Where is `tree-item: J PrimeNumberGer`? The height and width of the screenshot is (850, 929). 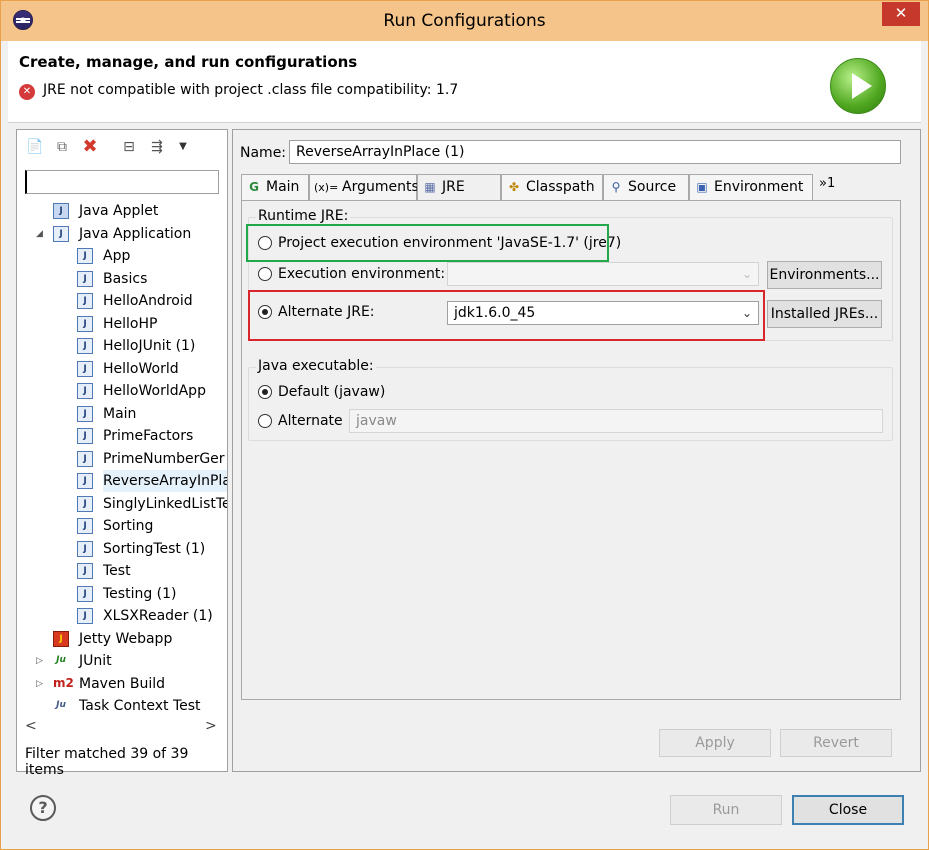 tree-item: J PrimeNumberGer is located at coordinates (122, 459).